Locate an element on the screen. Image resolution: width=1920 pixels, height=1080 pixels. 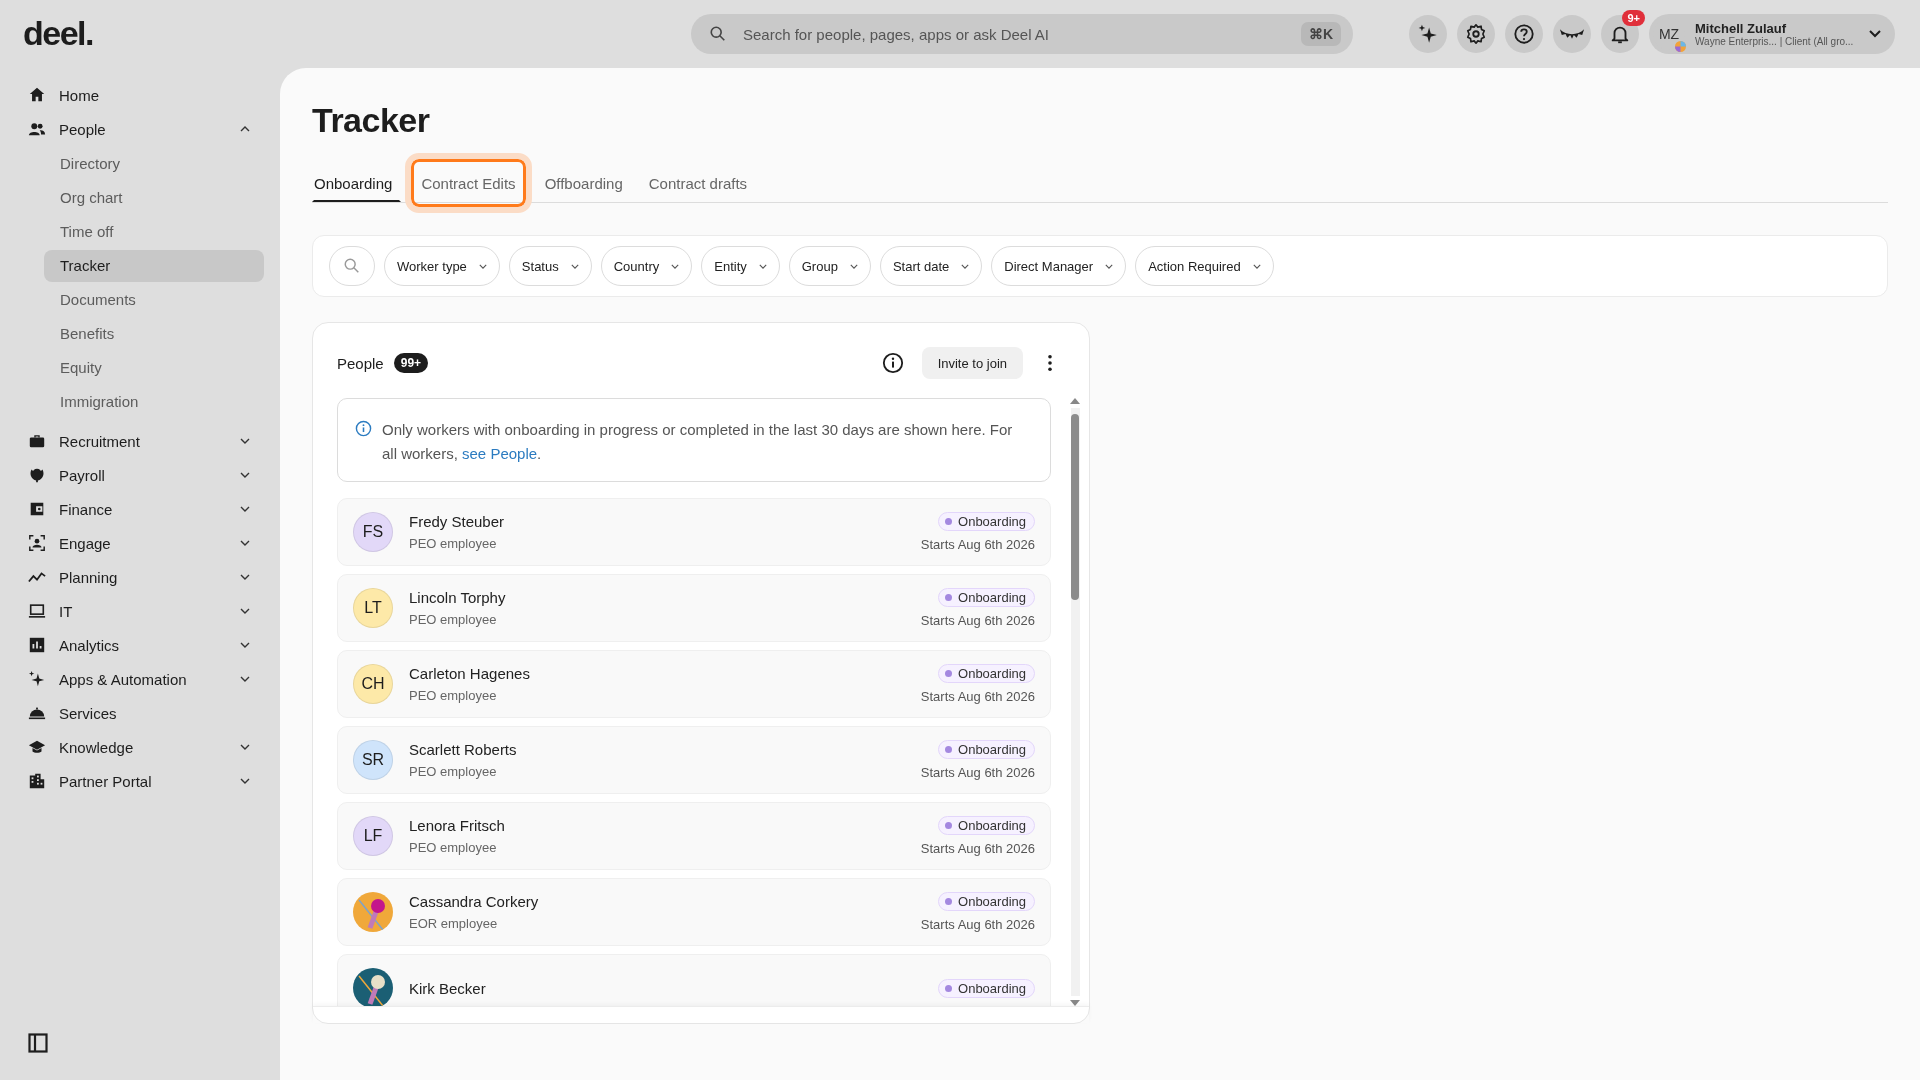
filter-dropdown: Status is located at coordinates (550, 266).